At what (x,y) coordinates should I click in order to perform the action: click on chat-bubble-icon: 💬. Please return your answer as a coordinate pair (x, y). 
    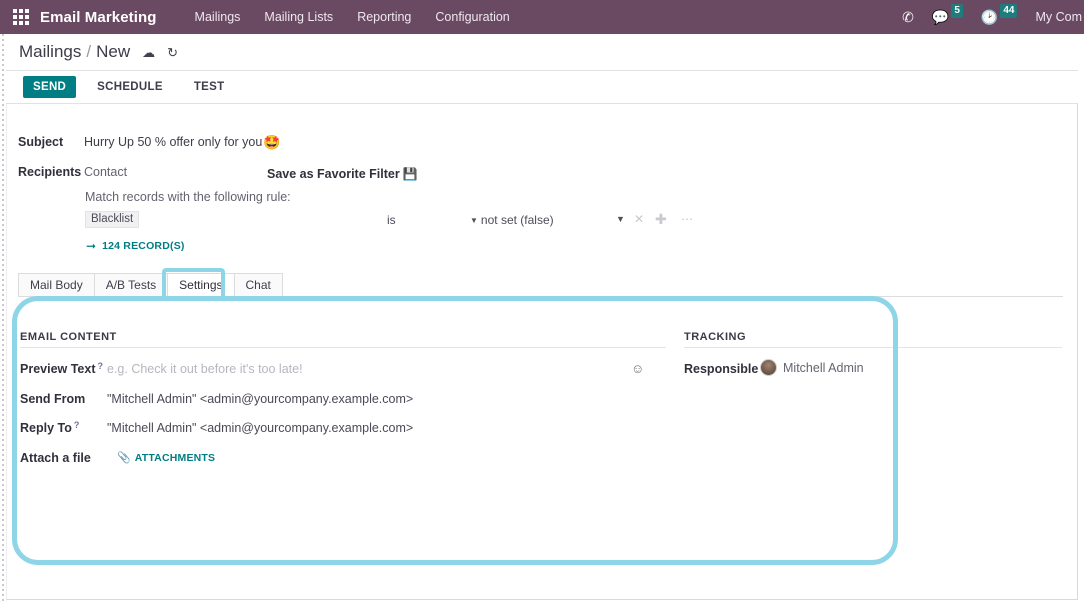
    Looking at the image, I should click on (940, 17).